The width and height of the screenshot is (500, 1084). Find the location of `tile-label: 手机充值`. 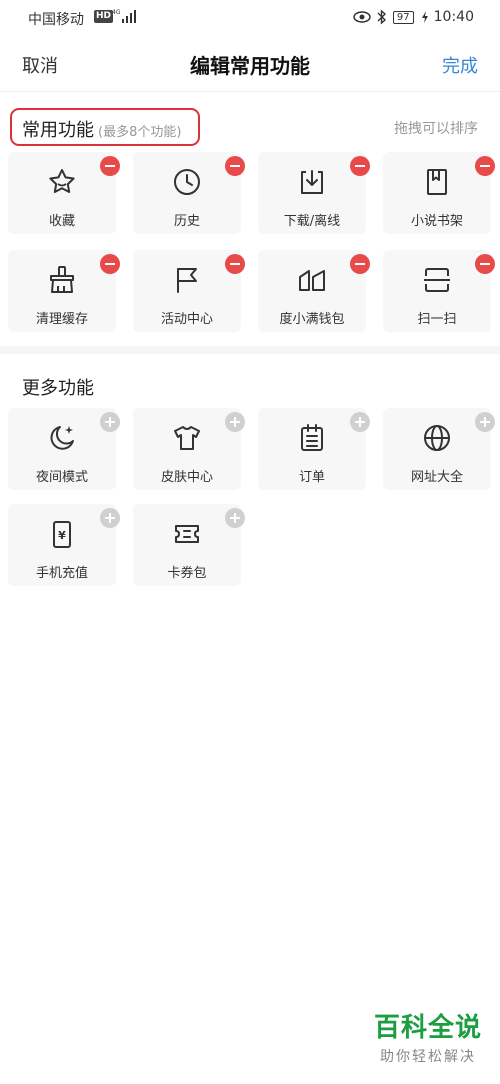

tile-label: 手机充值 is located at coordinates (61, 573).